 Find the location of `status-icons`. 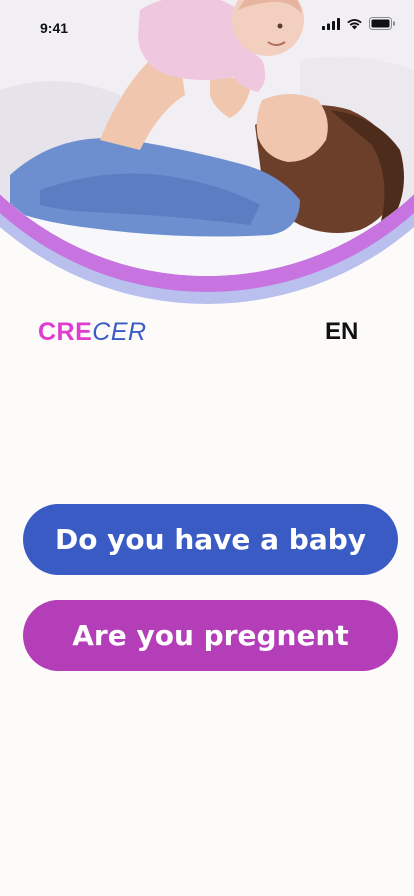

status-icons is located at coordinates (359, 26).